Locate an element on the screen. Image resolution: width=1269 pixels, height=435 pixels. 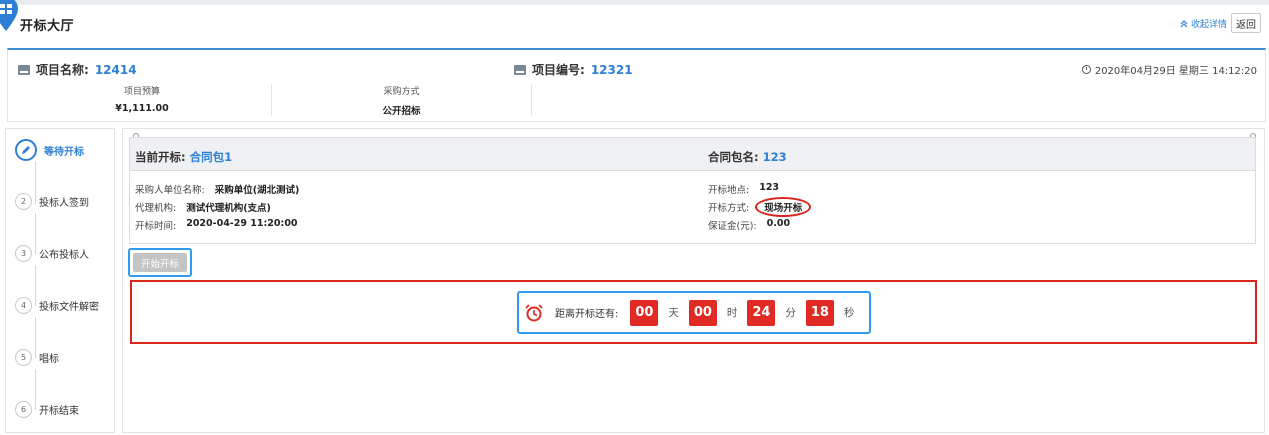
step-label: 等待开标 is located at coordinates (64, 152).